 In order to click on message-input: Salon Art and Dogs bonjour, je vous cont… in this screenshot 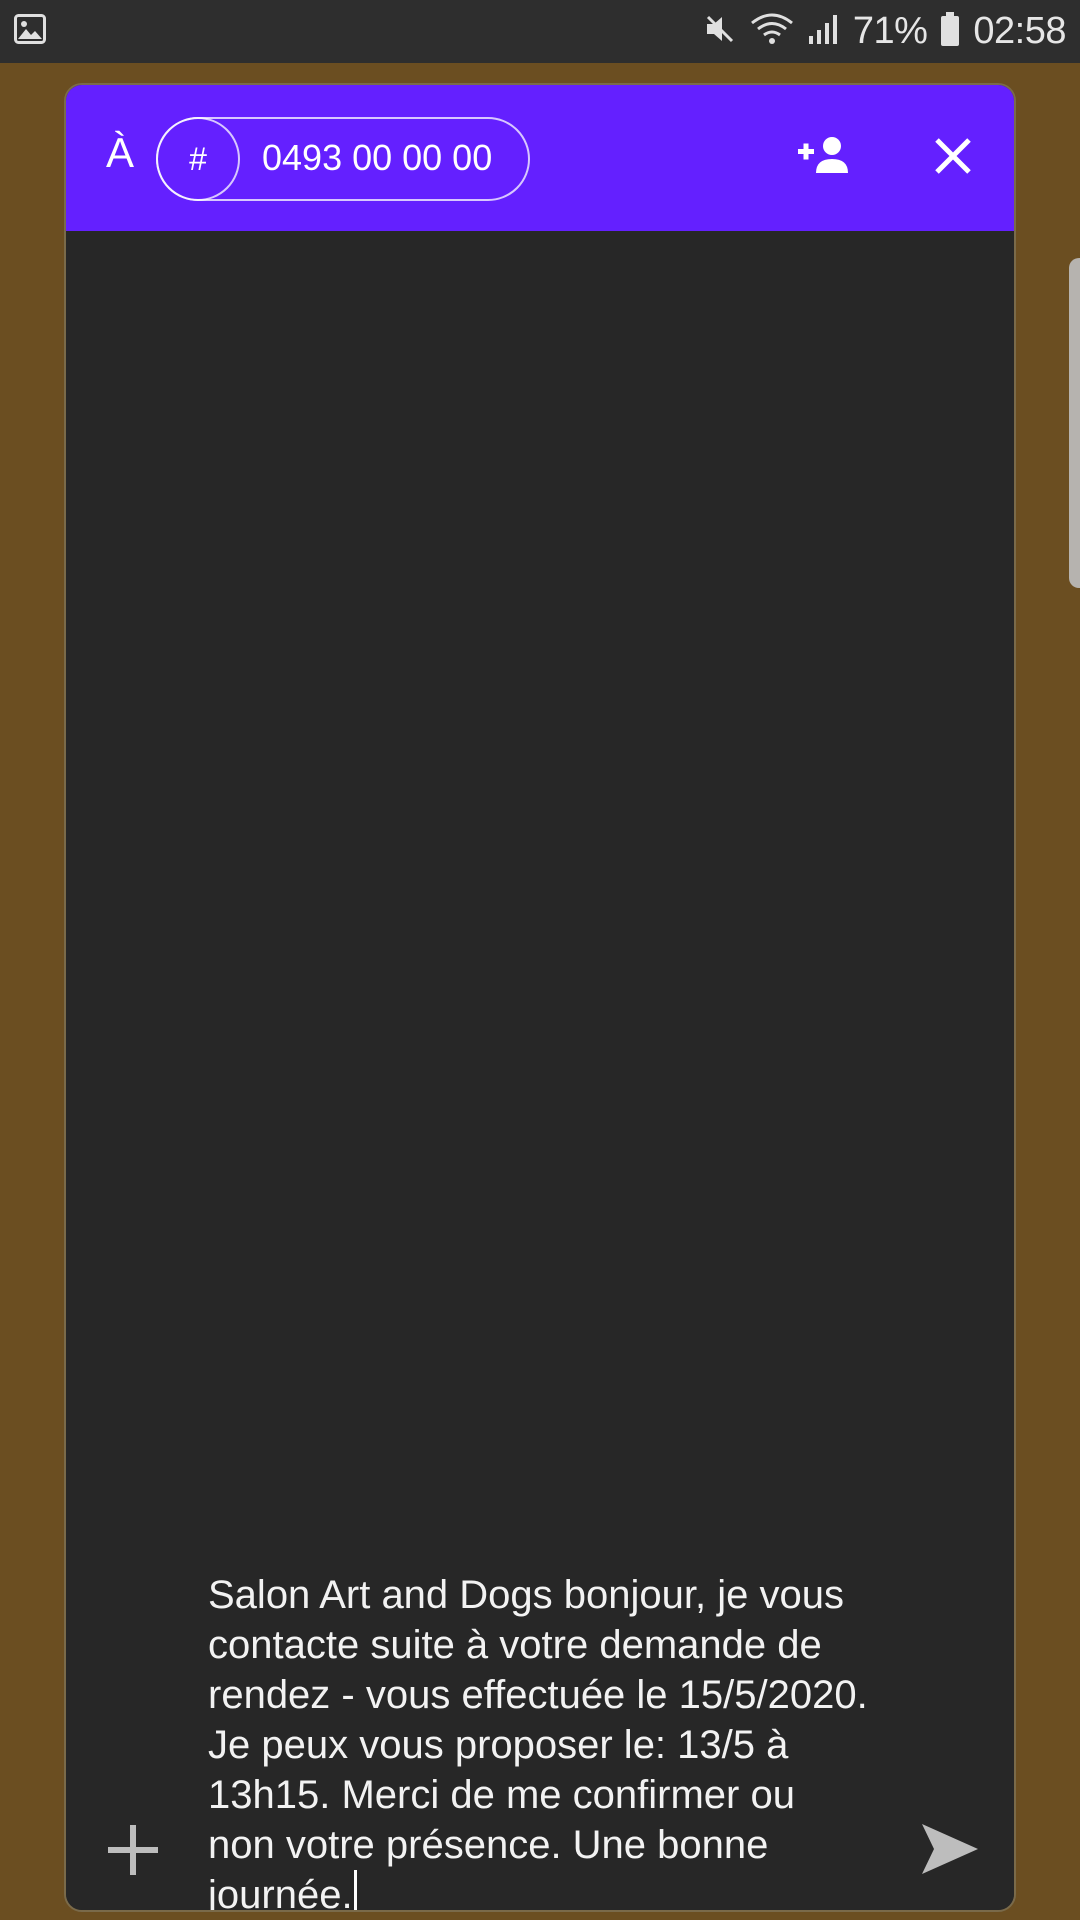, I will do `click(538, 1740)`.